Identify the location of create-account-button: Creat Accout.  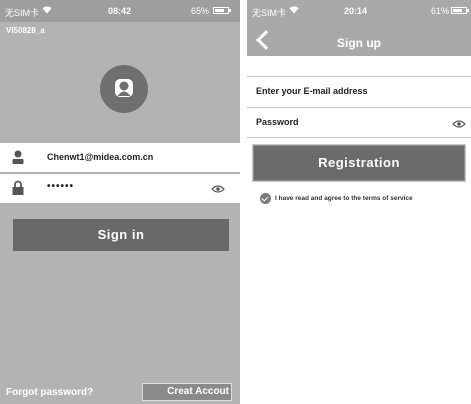
(187, 392).